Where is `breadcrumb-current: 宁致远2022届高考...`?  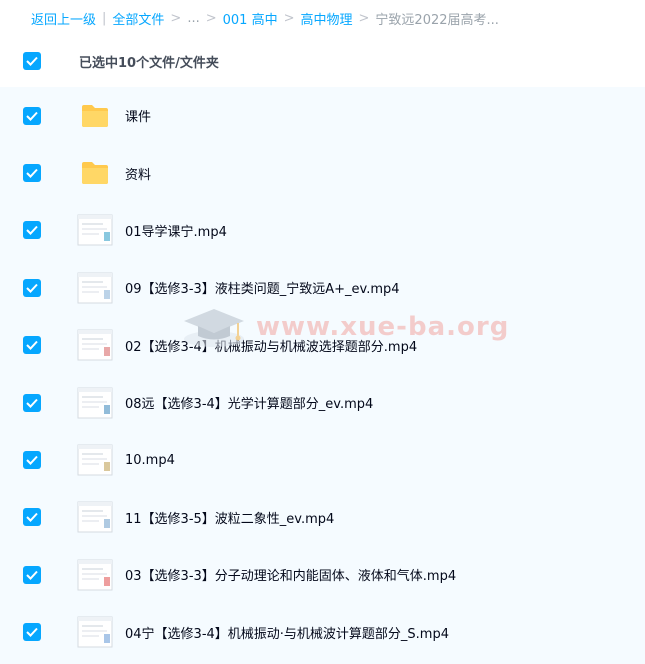
breadcrumb-current: 宁致远2022届高考... is located at coordinates (437, 20).